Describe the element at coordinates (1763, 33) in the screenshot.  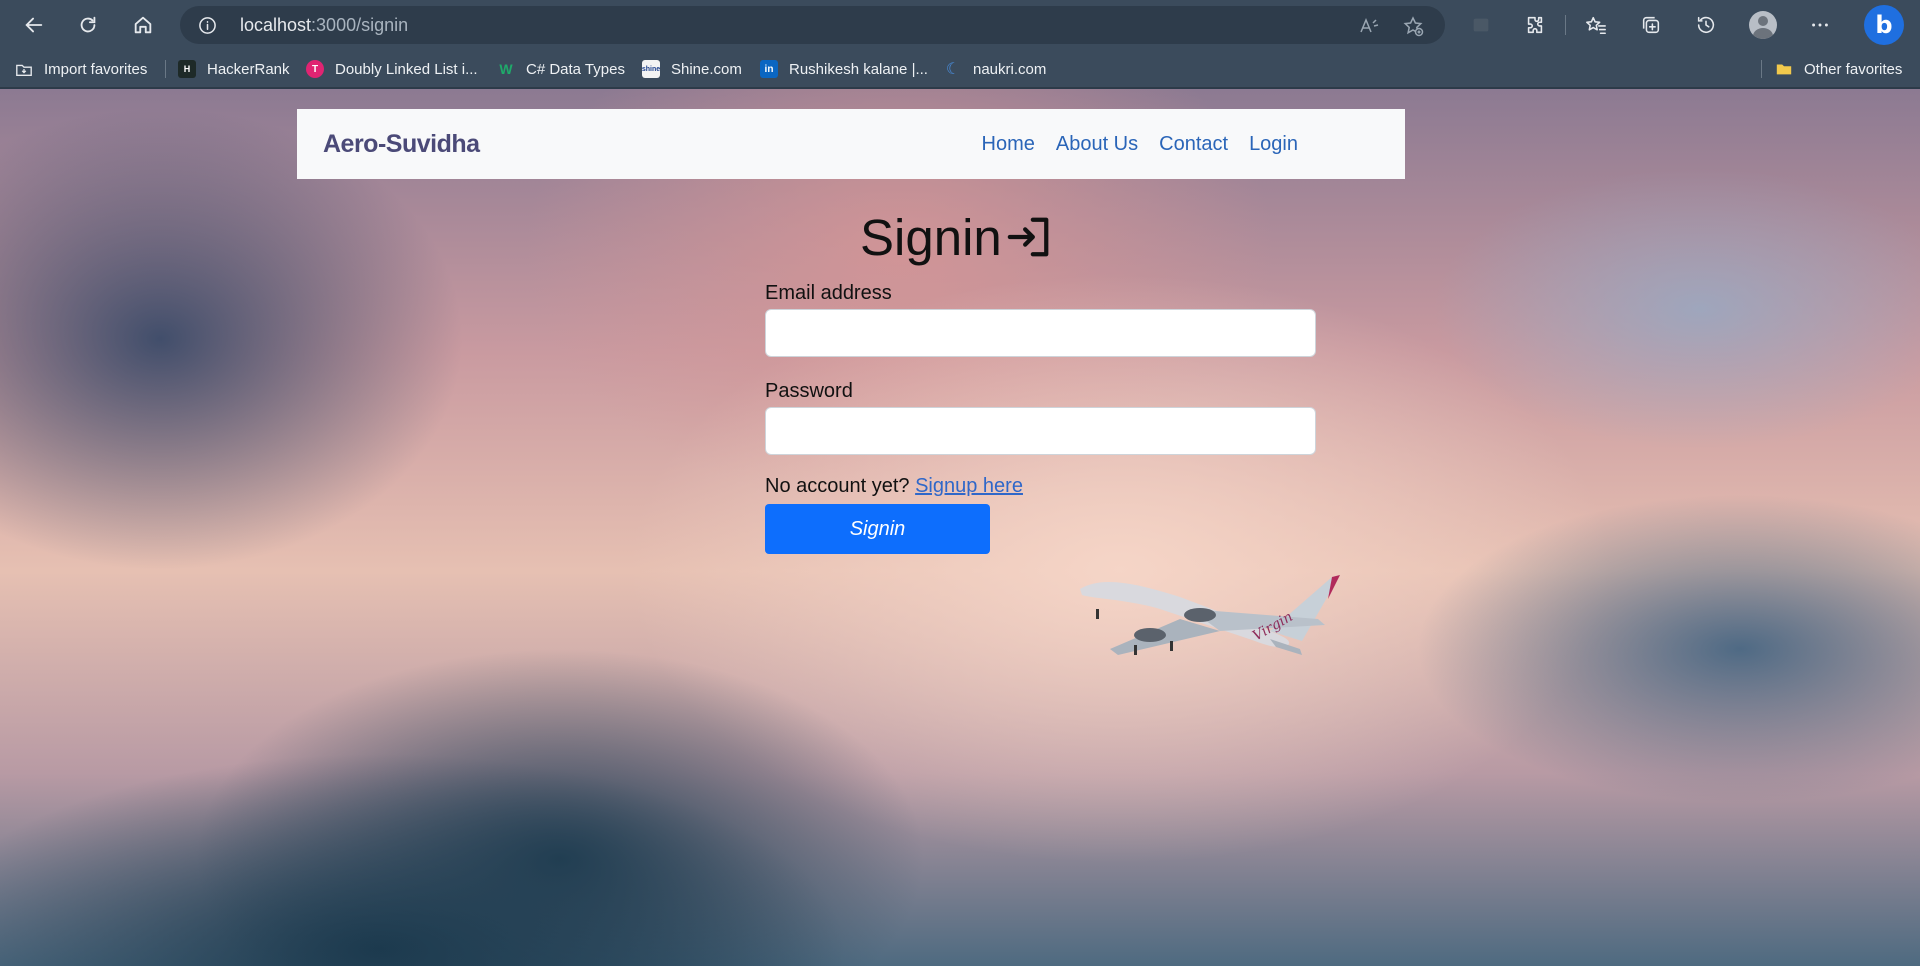
I see `profile-body` at that location.